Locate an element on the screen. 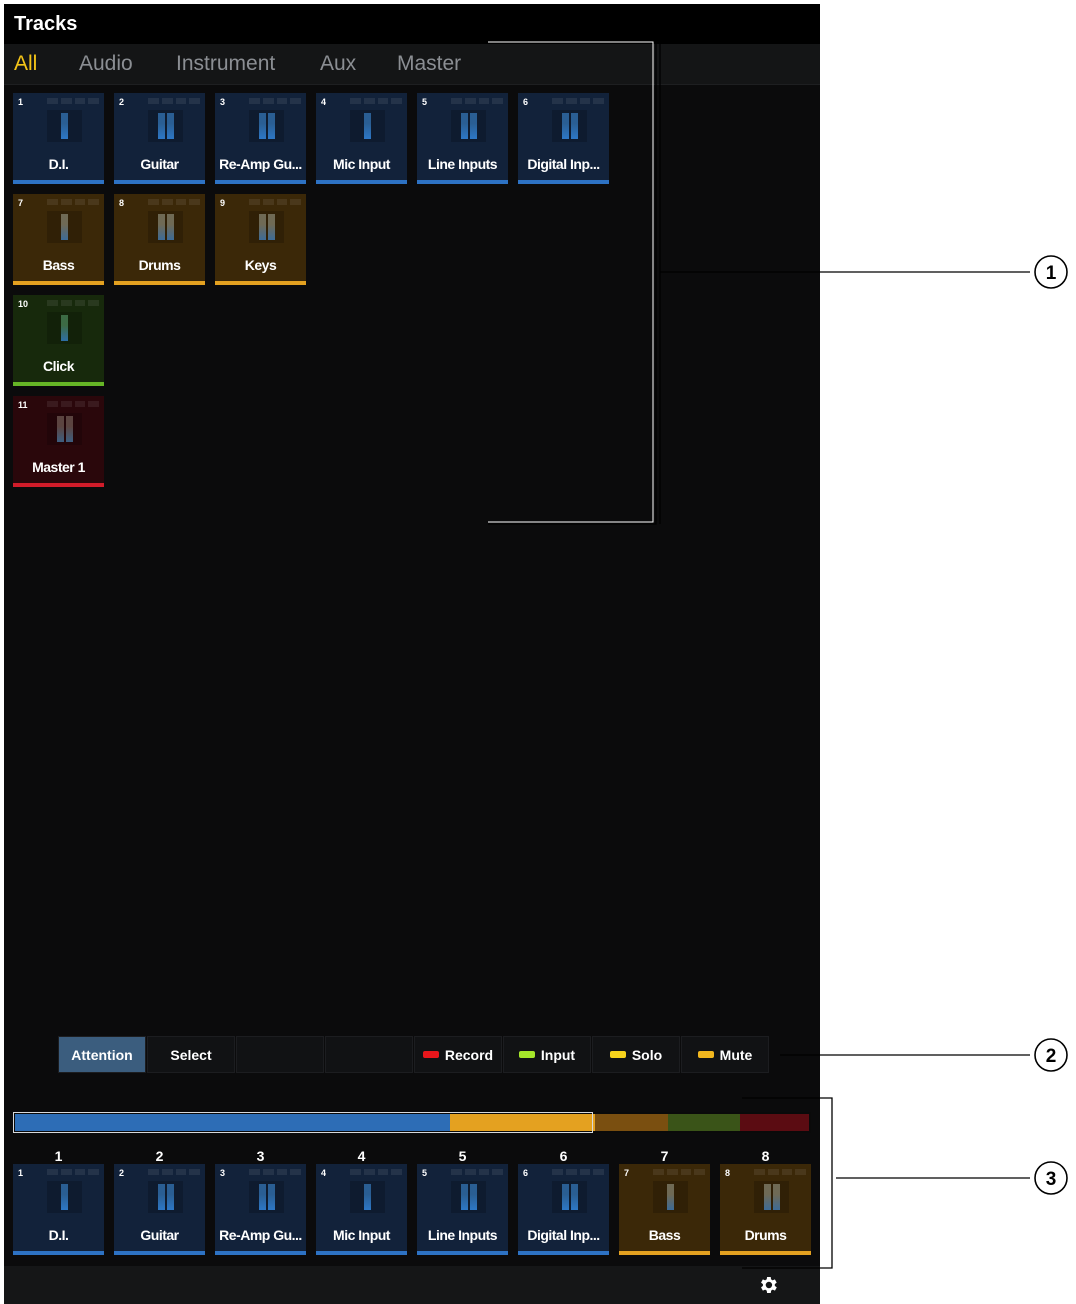 Image resolution: width=1076 pixels, height=1304 pixels. callout-number-2: 2 is located at coordinates (1051, 1056).